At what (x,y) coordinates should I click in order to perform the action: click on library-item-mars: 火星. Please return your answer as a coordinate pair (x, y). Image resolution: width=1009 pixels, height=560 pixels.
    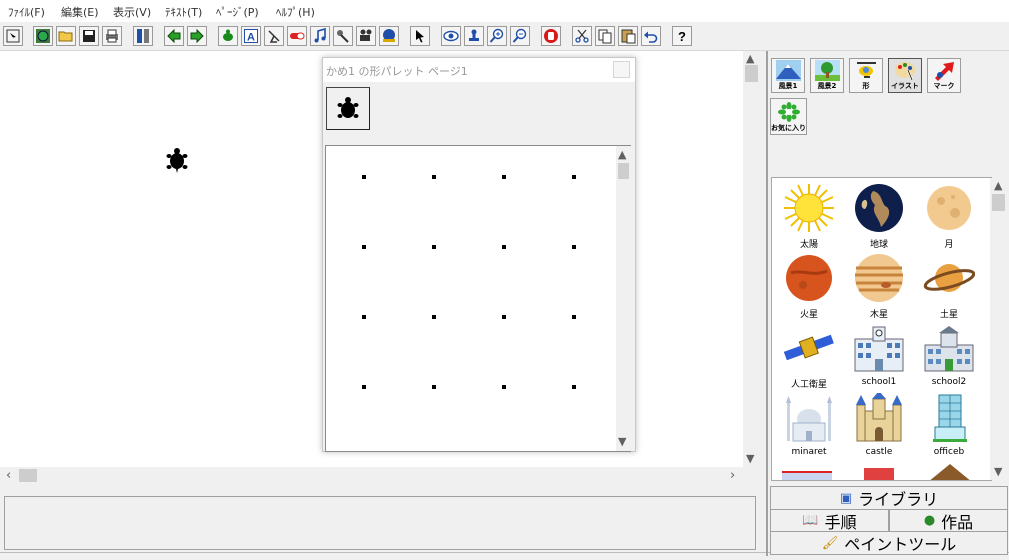
    Looking at the image, I should click on (809, 286).